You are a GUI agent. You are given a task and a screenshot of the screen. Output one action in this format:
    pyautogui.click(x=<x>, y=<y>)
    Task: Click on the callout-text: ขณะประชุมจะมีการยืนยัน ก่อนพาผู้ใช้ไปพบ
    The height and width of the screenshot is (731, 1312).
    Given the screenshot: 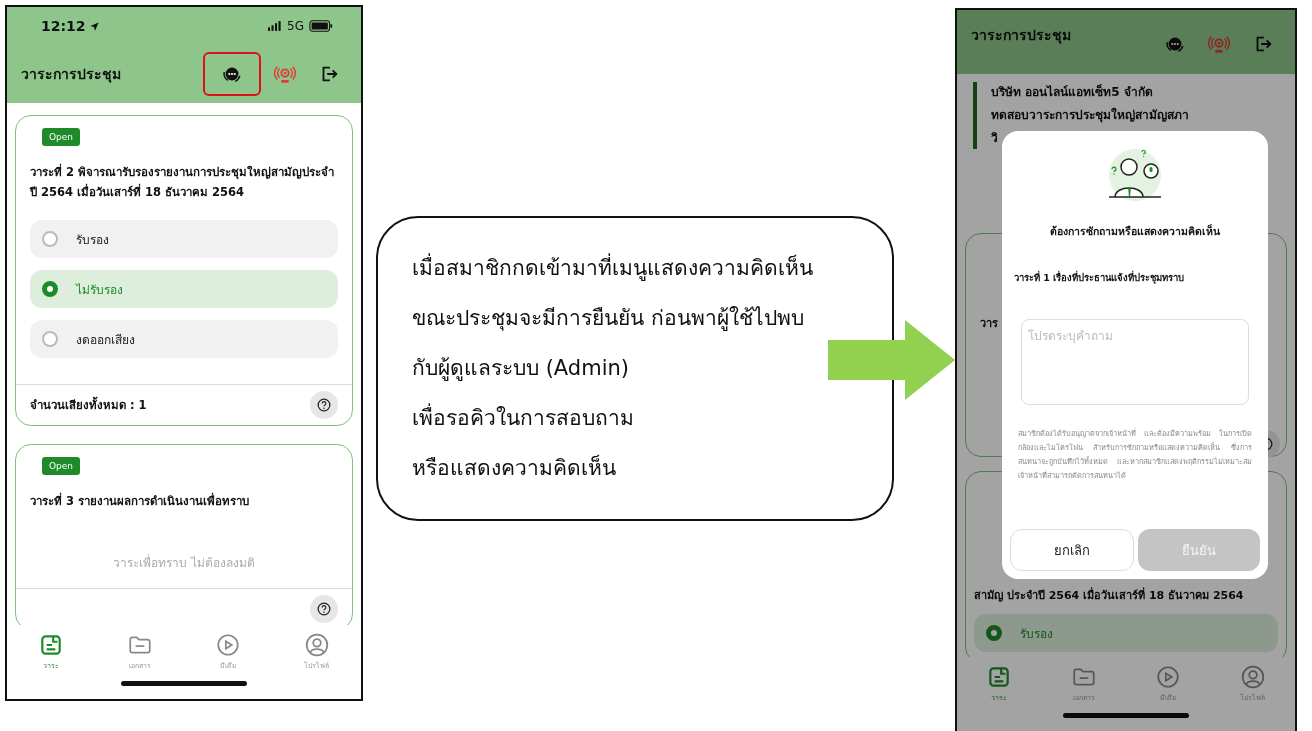 What is the action you would take?
    pyautogui.click(x=608, y=319)
    